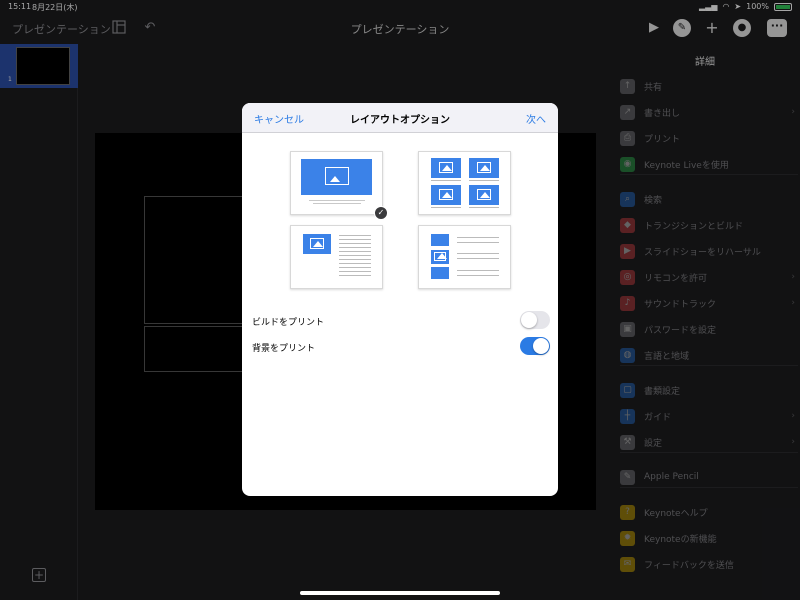 Image resolution: width=800 pixels, height=600 pixels. What do you see at coordinates (401, 347) in the screenshot?
I see `print-background-option: 背景をプリント` at bounding box center [401, 347].